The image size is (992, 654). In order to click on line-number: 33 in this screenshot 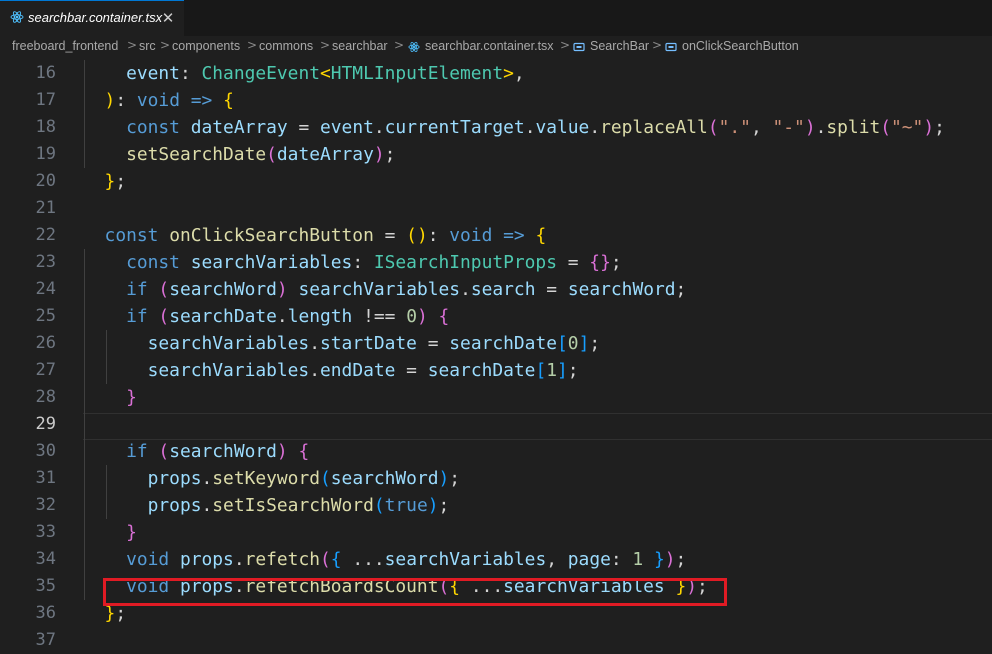, I will do `click(45, 532)`.